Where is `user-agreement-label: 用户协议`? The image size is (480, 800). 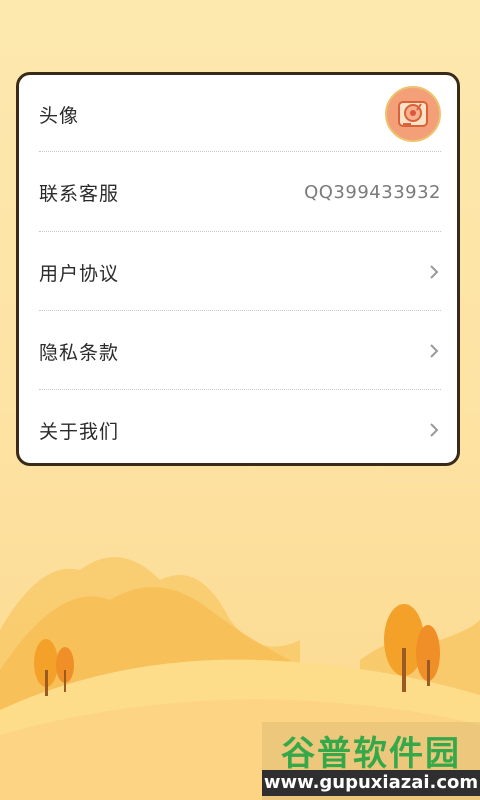
user-agreement-label: 用户协议 is located at coordinates (79, 273).